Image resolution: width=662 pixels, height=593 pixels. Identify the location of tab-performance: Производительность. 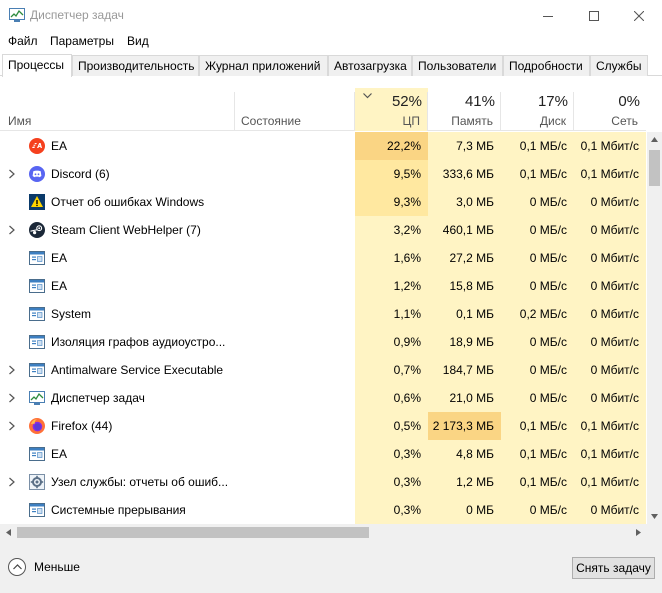
(135, 65).